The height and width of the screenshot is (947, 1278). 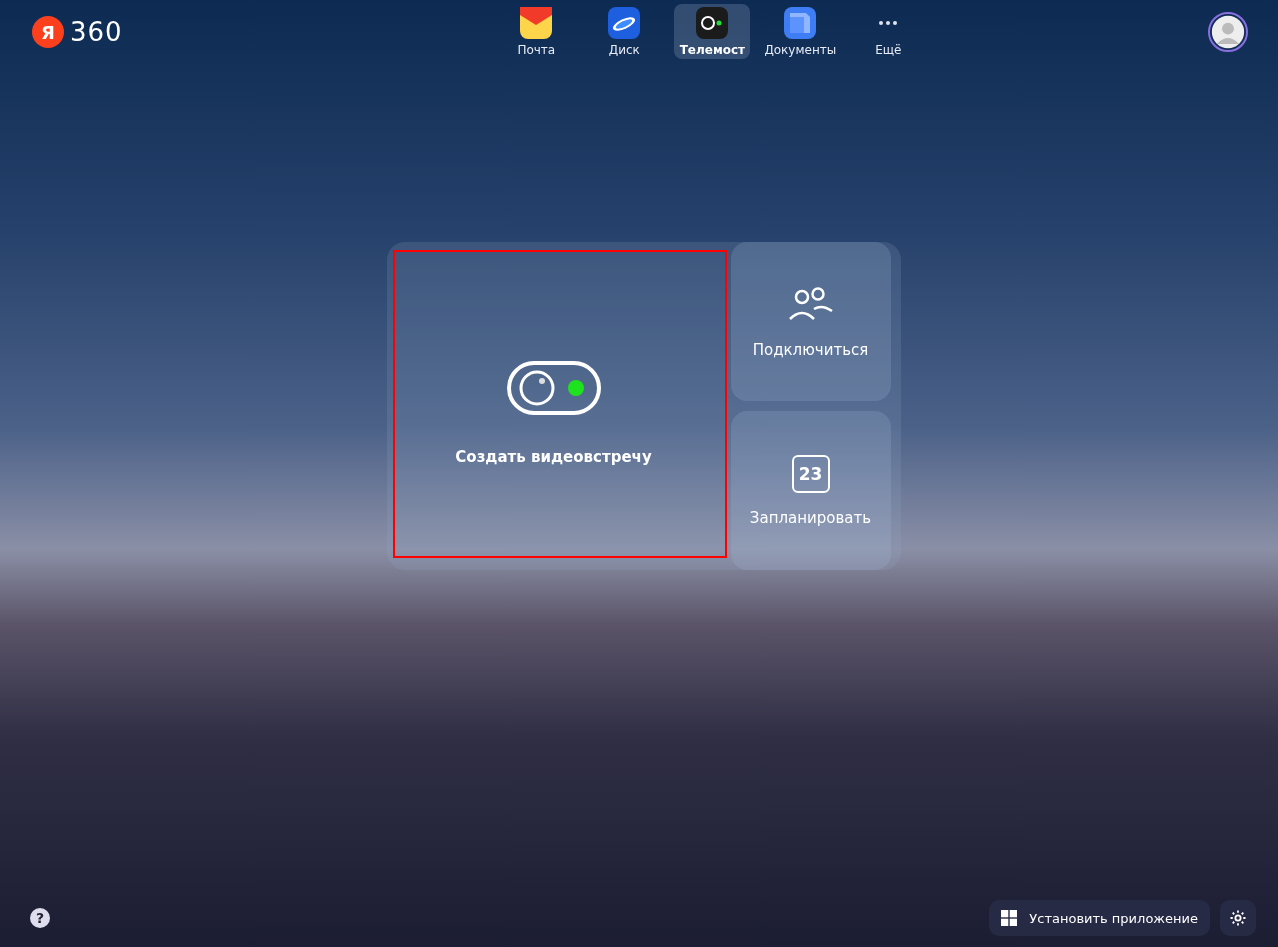 I want to click on schedule-label: Запланировать, so click(x=810, y=517).